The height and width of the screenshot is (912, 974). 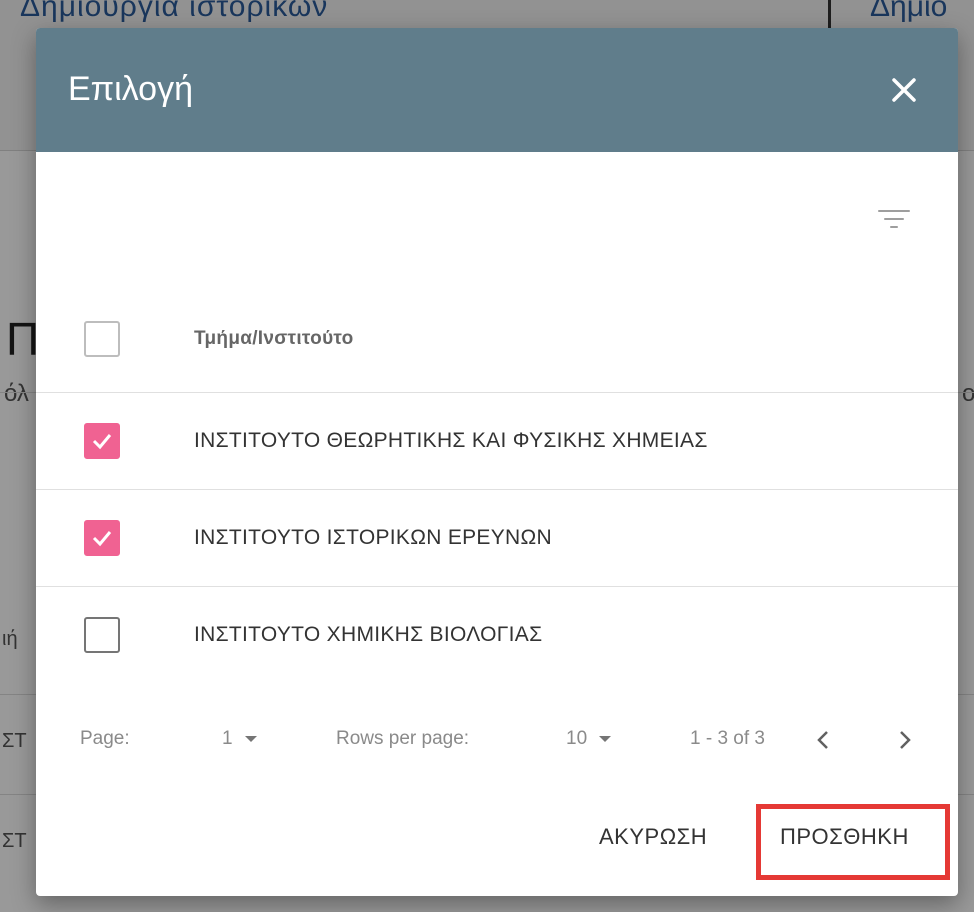 I want to click on chevron-left-icon, so click(x=822, y=740).